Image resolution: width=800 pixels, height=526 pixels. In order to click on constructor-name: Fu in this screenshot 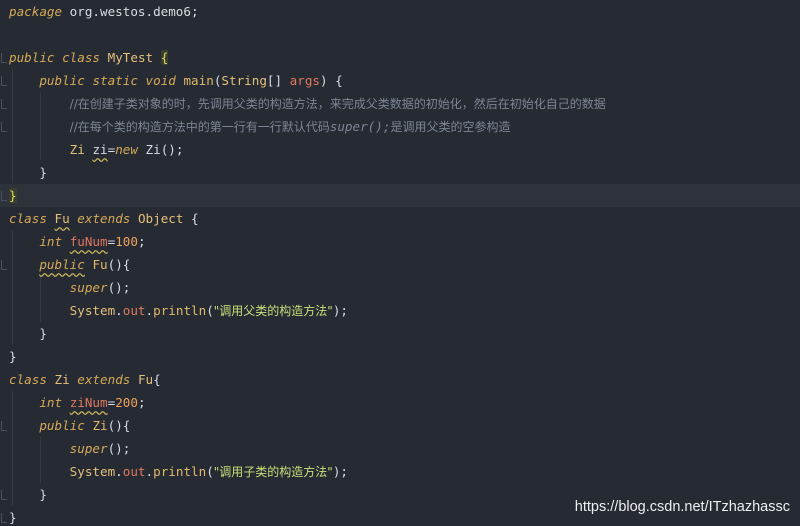, I will do `click(100, 264)`.